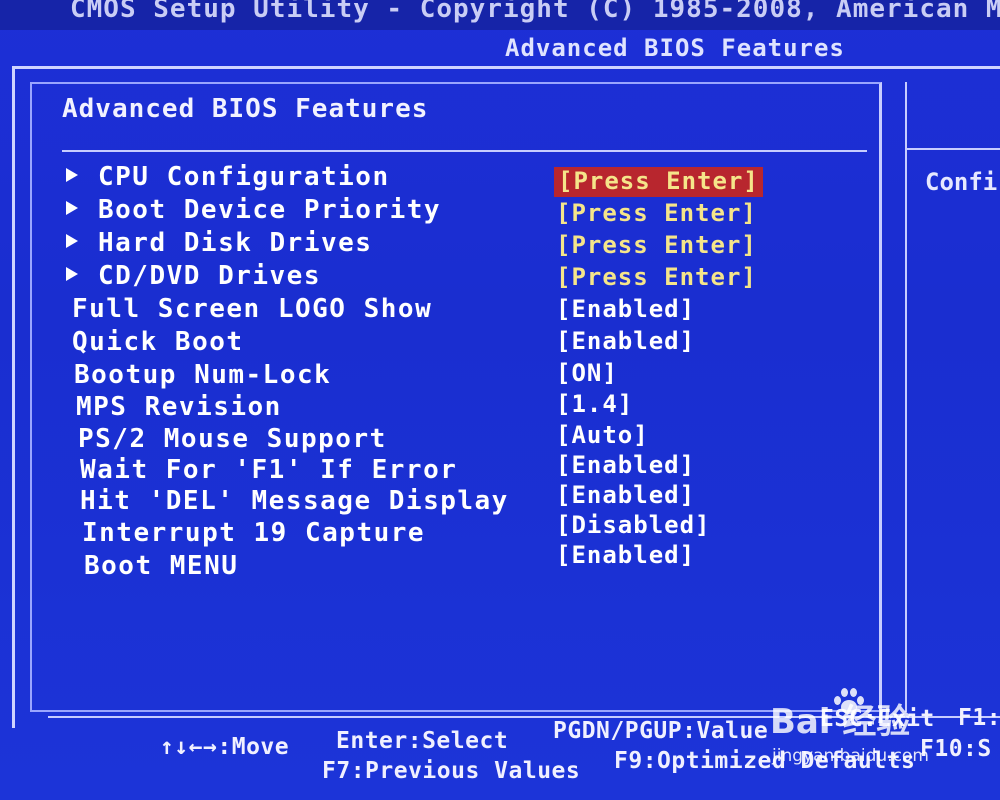  I want to click on menu-item-boot-menu: Boot MENU, so click(161, 567).